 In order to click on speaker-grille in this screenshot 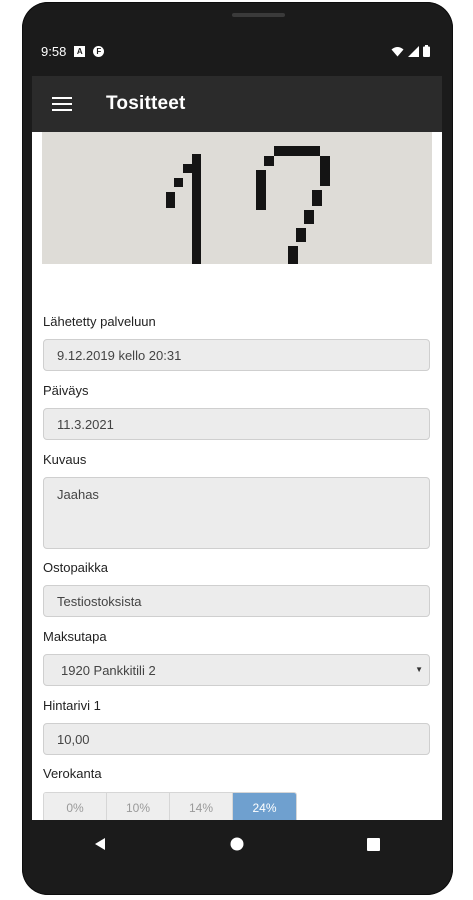, I will do `click(258, 15)`.